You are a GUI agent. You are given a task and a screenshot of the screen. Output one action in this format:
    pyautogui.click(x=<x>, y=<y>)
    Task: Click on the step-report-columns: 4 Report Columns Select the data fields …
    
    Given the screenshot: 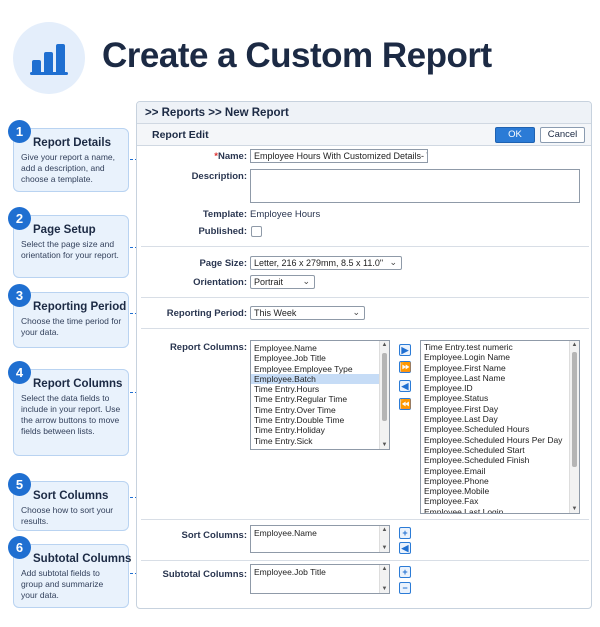 What is the action you would take?
    pyautogui.click(x=68, y=408)
    